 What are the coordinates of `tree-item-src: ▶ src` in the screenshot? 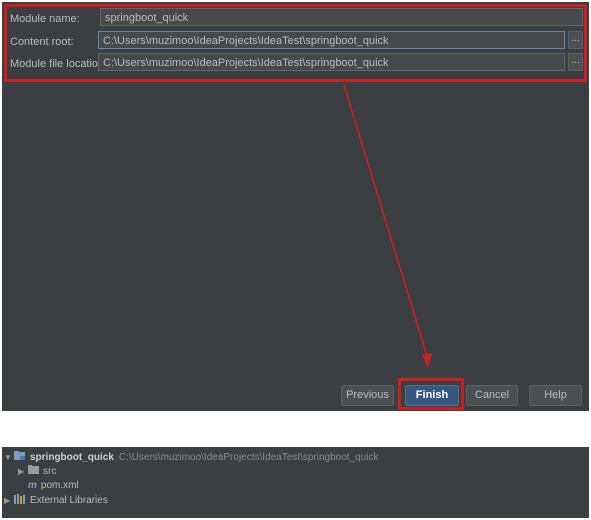 It's located at (37, 471).